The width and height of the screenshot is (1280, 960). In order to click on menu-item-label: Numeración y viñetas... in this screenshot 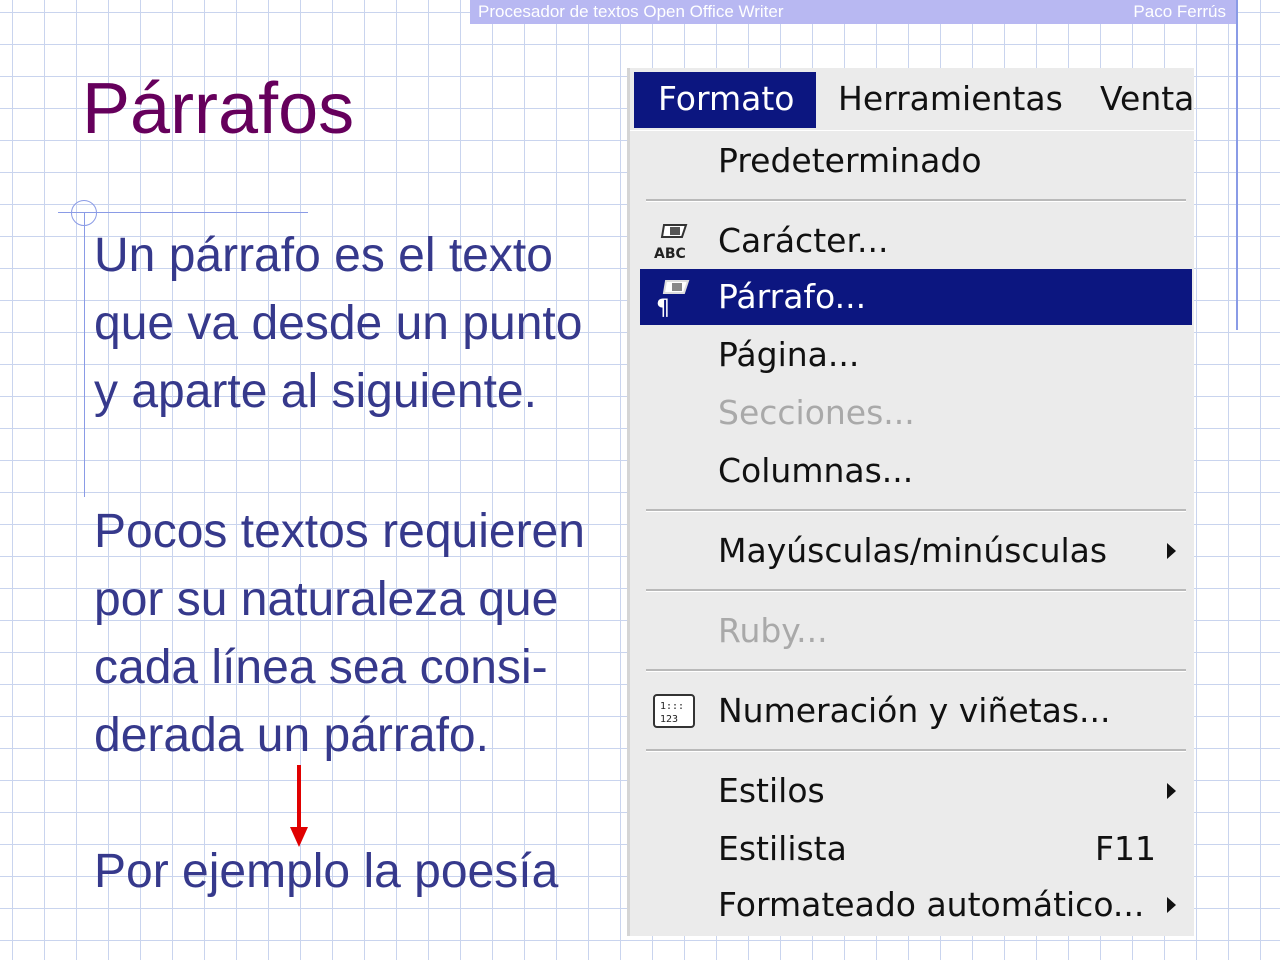, I will do `click(914, 710)`.